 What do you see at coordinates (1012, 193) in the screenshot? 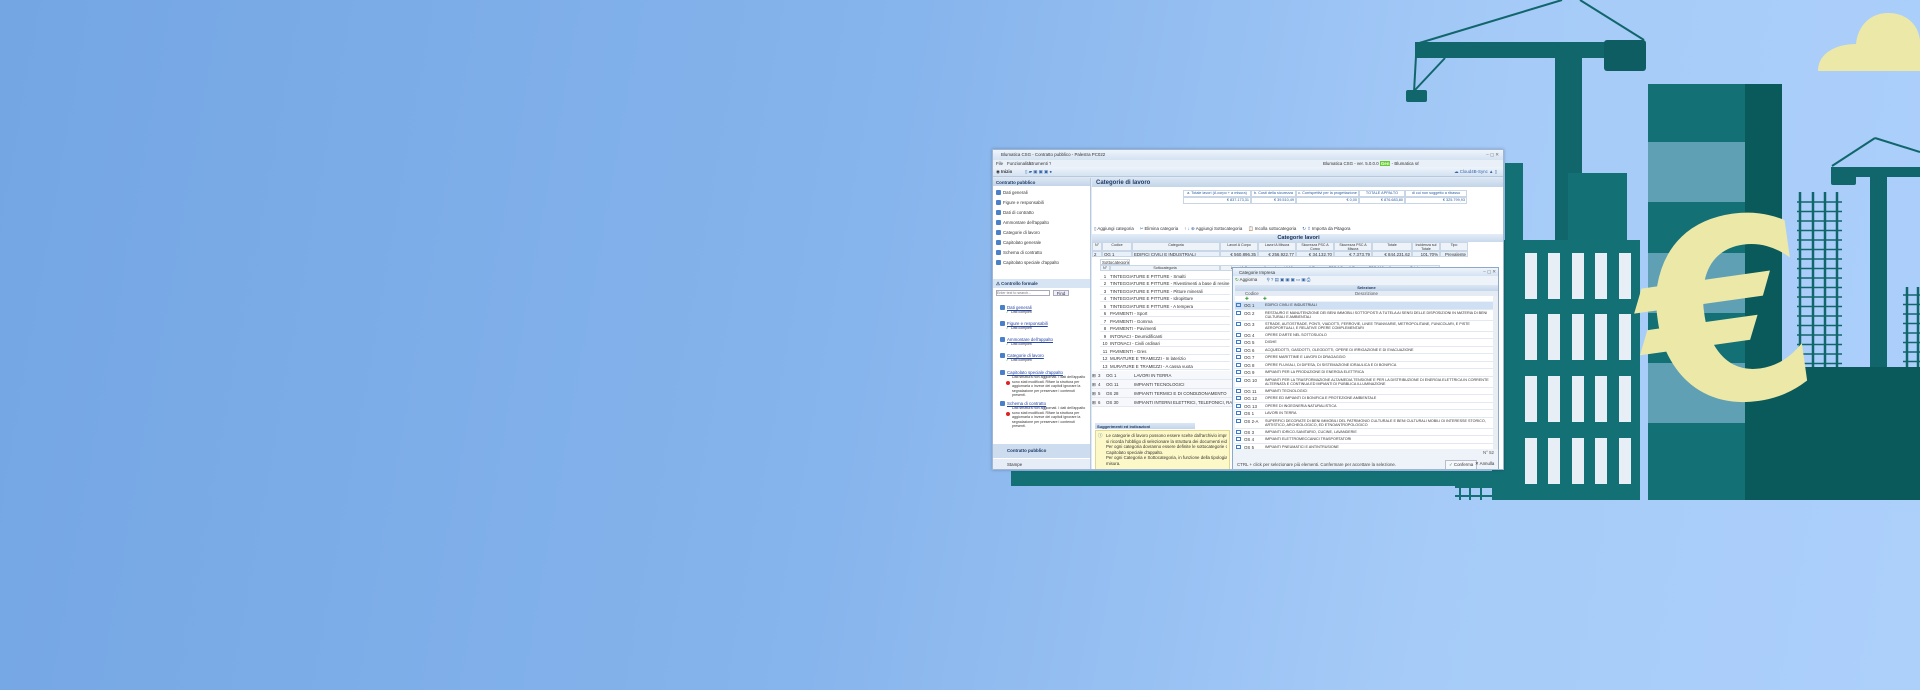
I see `sidebar-item: Dati generali` at bounding box center [1012, 193].